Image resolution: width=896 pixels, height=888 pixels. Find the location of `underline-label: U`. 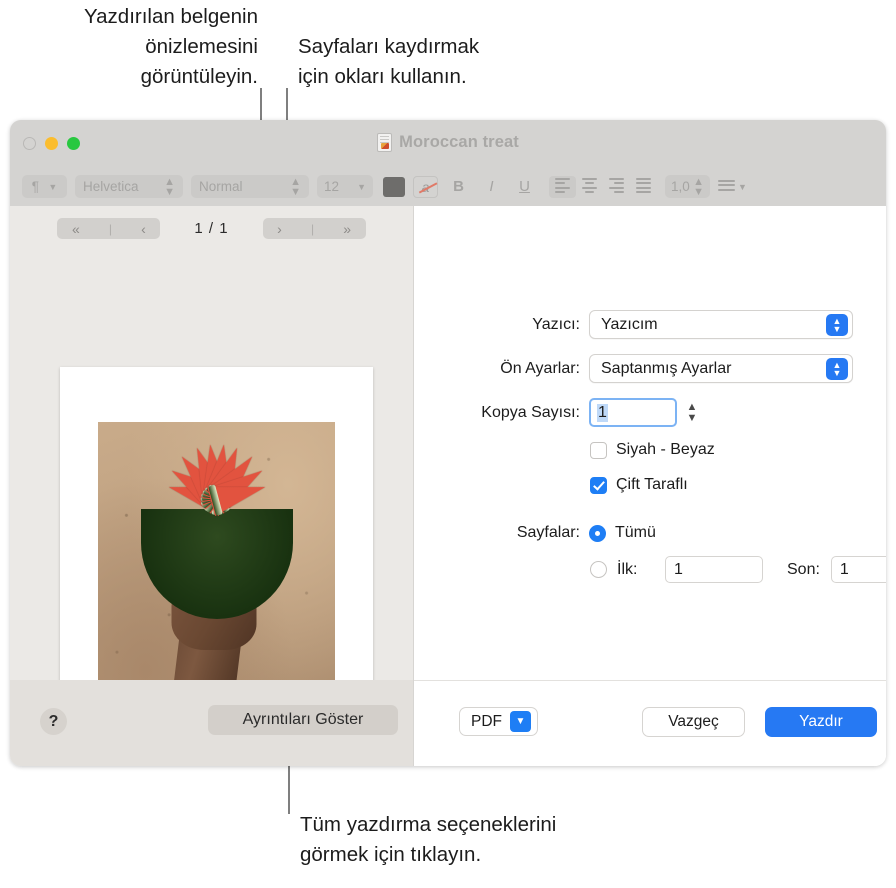

underline-label: U is located at coordinates (524, 186).